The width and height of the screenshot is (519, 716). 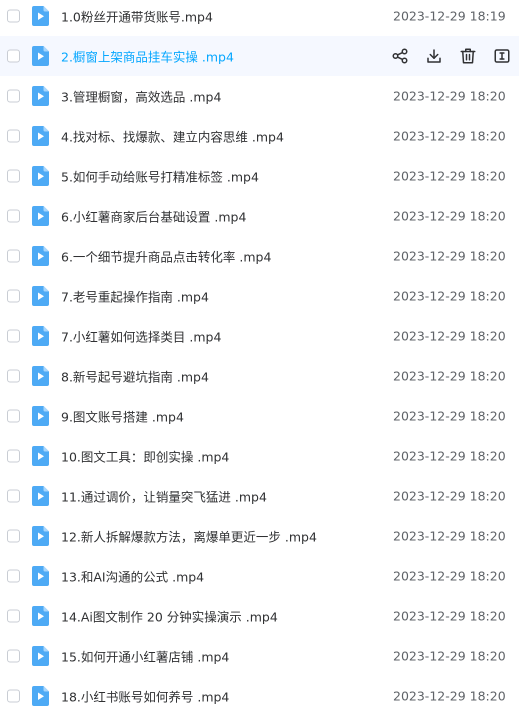 I want to click on file-row: 14.Ai图文制作 20 分钟实操演示 .mp4 2023-12-29 18:20, so click(x=259, y=616).